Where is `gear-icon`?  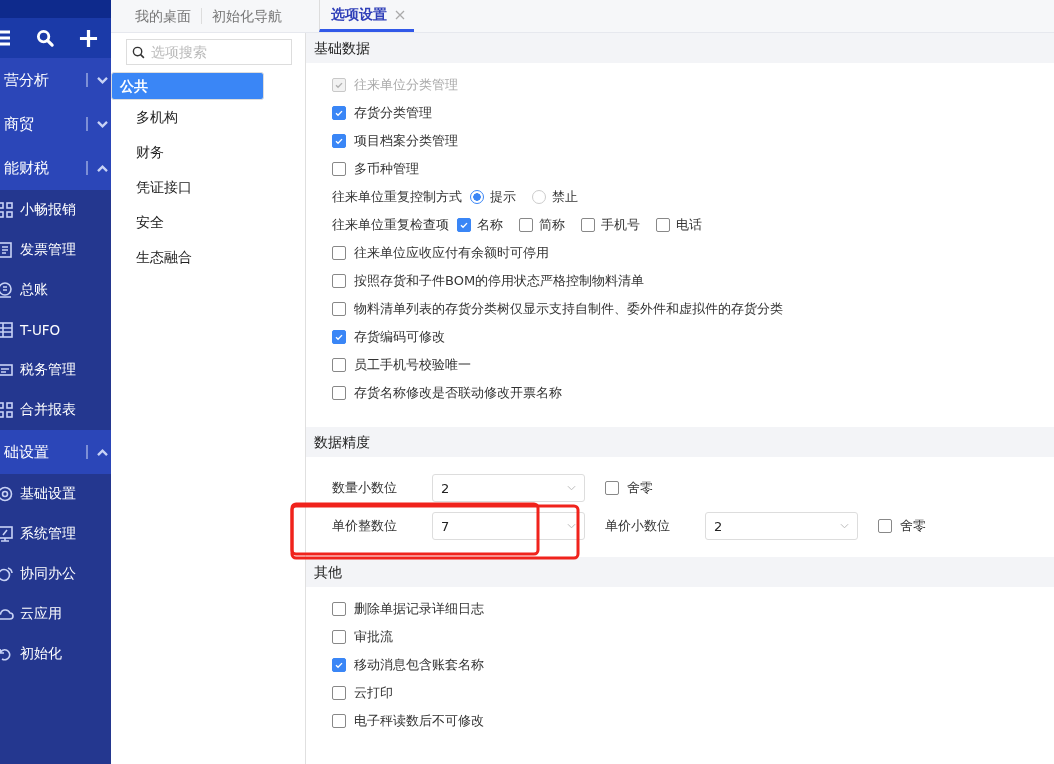
gear-icon is located at coordinates (7, 494).